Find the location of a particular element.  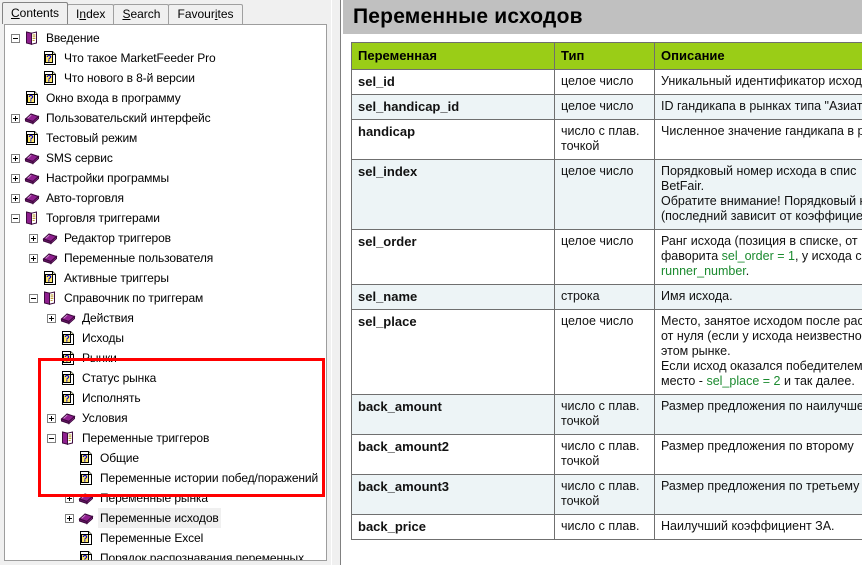

tree-item: Настройки программы is located at coordinates (165, 178).